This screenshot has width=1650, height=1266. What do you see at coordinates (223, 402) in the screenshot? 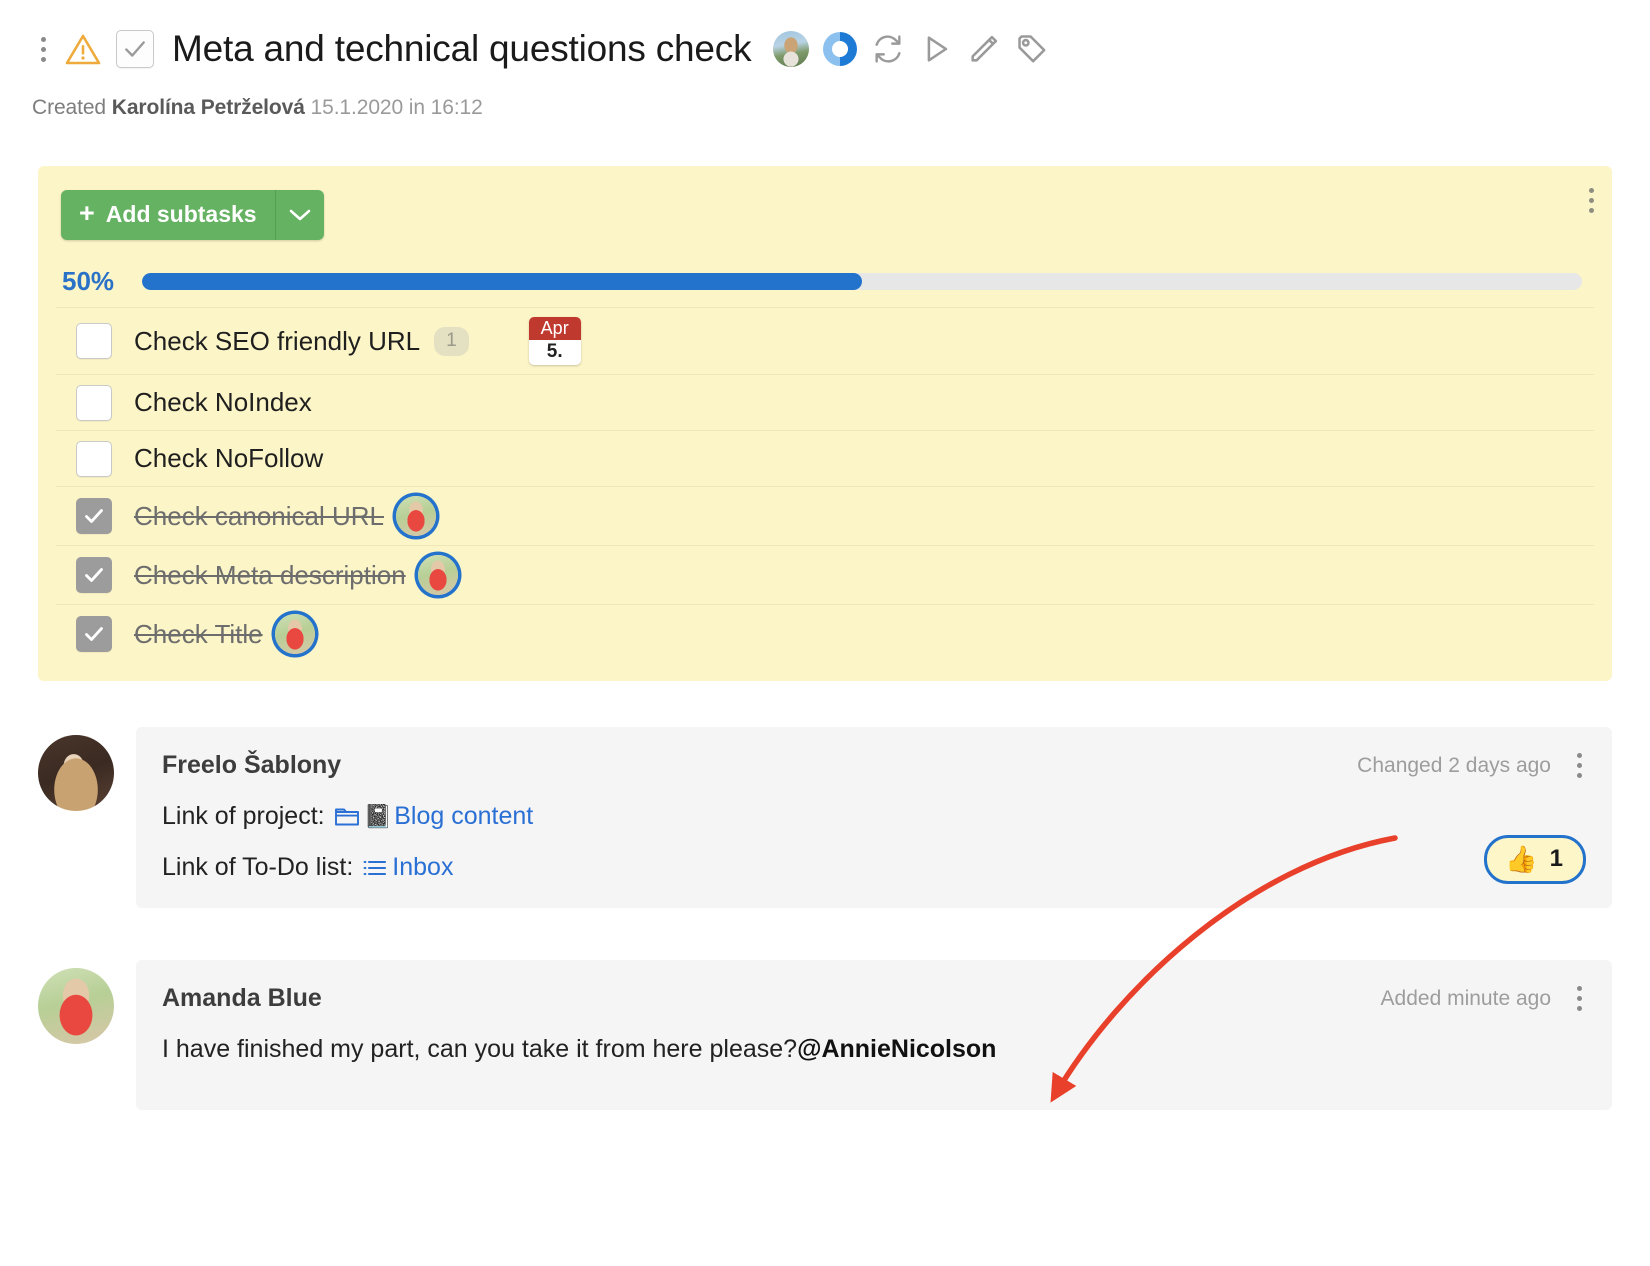
I see `subtask-label: Check NoIndex` at bounding box center [223, 402].